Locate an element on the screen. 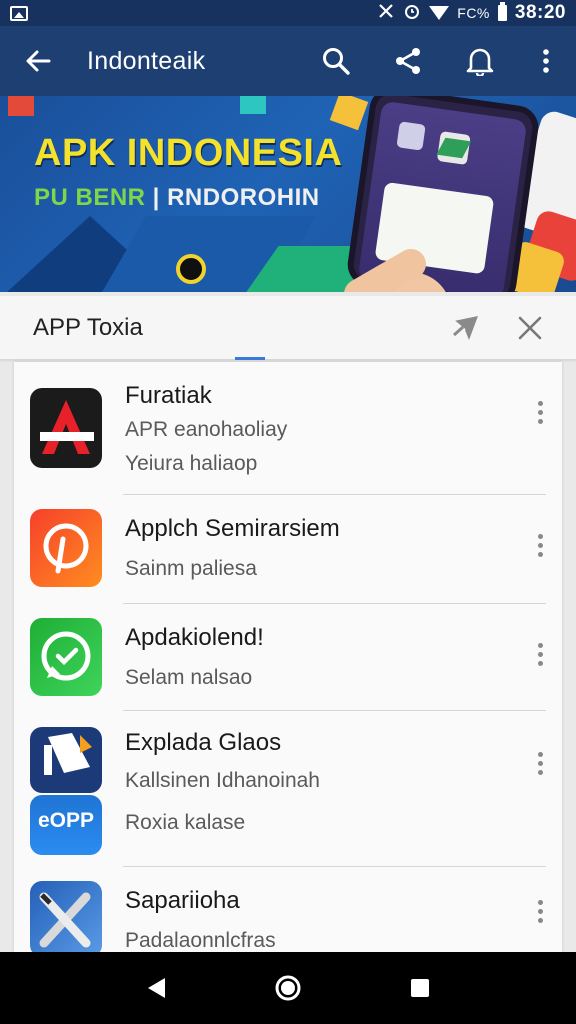 The width and height of the screenshot is (576, 1024). app-subtitle: Padalaonnlcfras is located at coordinates (200, 940).